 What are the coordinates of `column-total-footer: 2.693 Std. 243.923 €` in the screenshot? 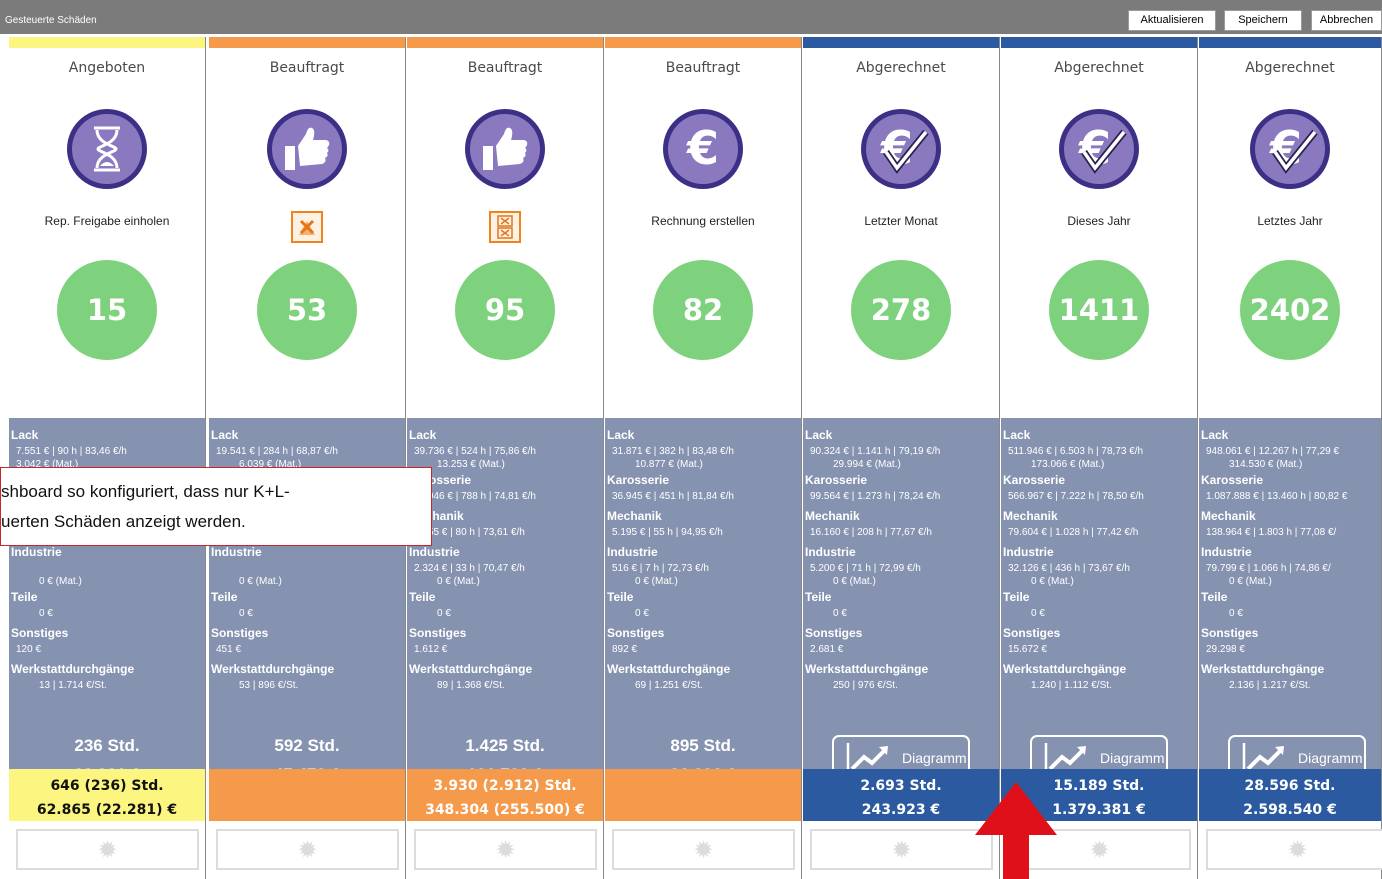 It's located at (901, 795).